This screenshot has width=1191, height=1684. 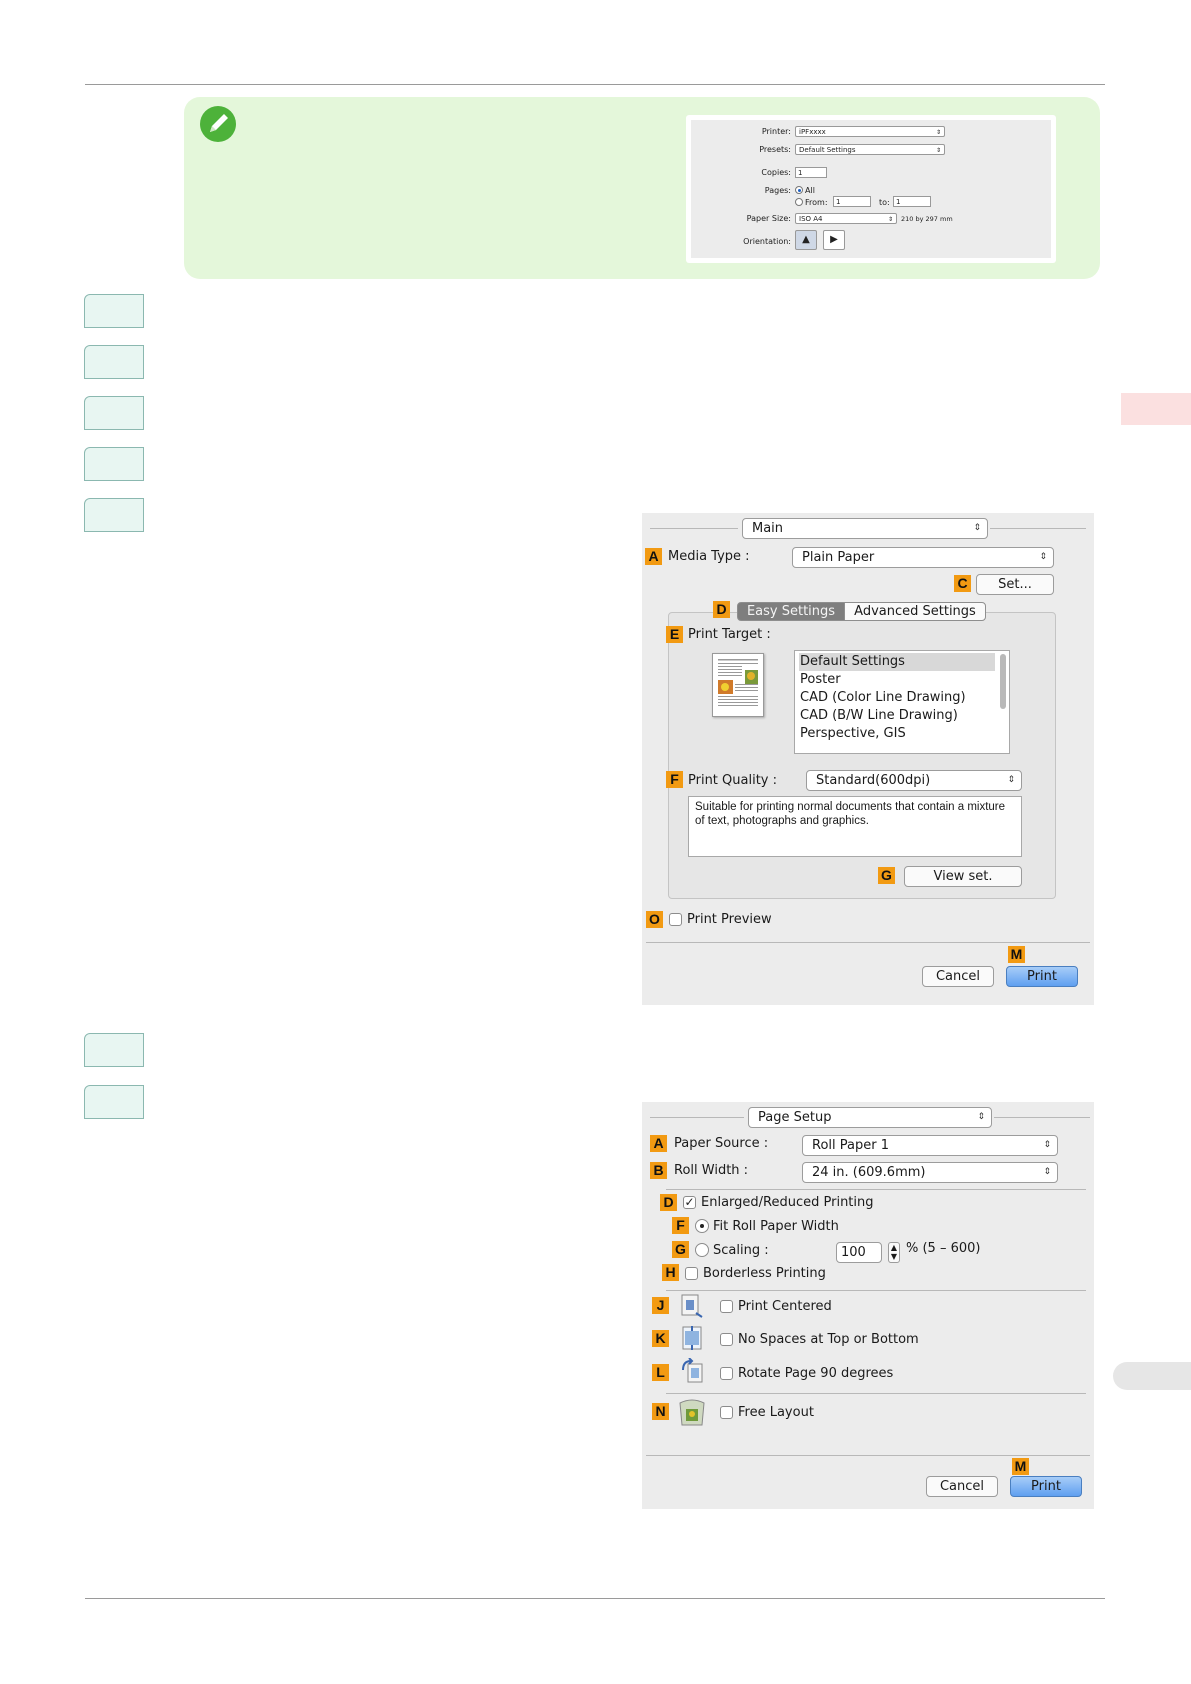 I want to click on no-spaces-label: No Spaces at Top or Bottom, so click(x=828, y=1339).